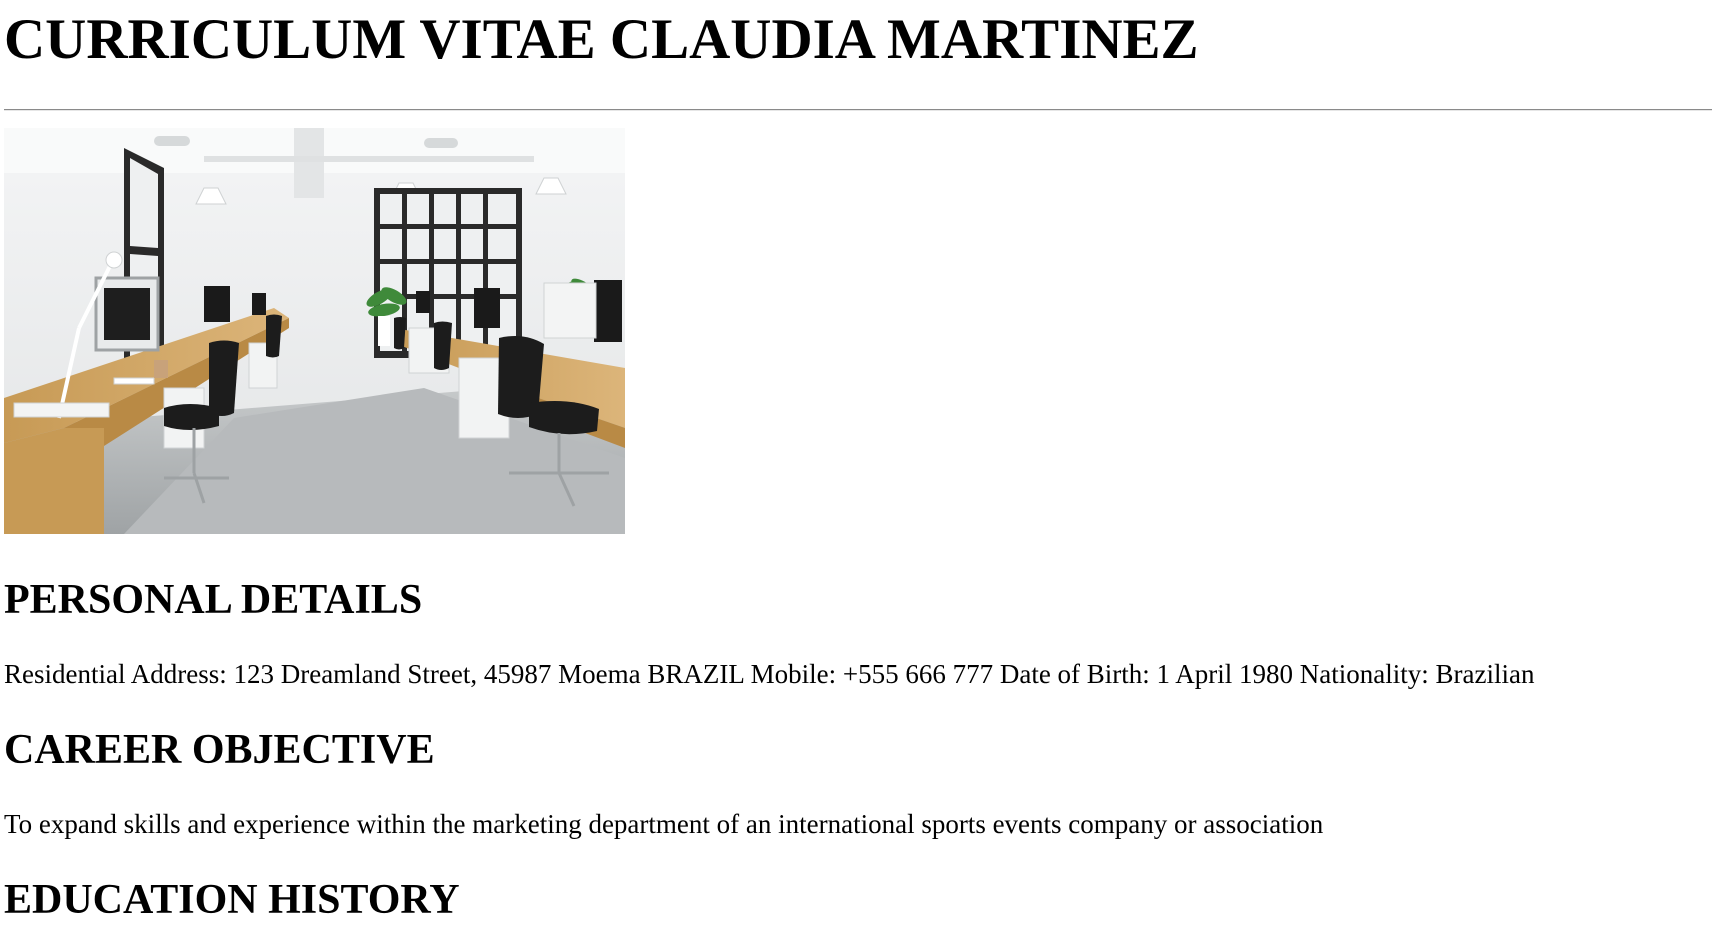 This screenshot has height=929, width=1712. What do you see at coordinates (232, 900) in the screenshot?
I see `section-heading-education-history: EDUCATION HISTORY` at bounding box center [232, 900].